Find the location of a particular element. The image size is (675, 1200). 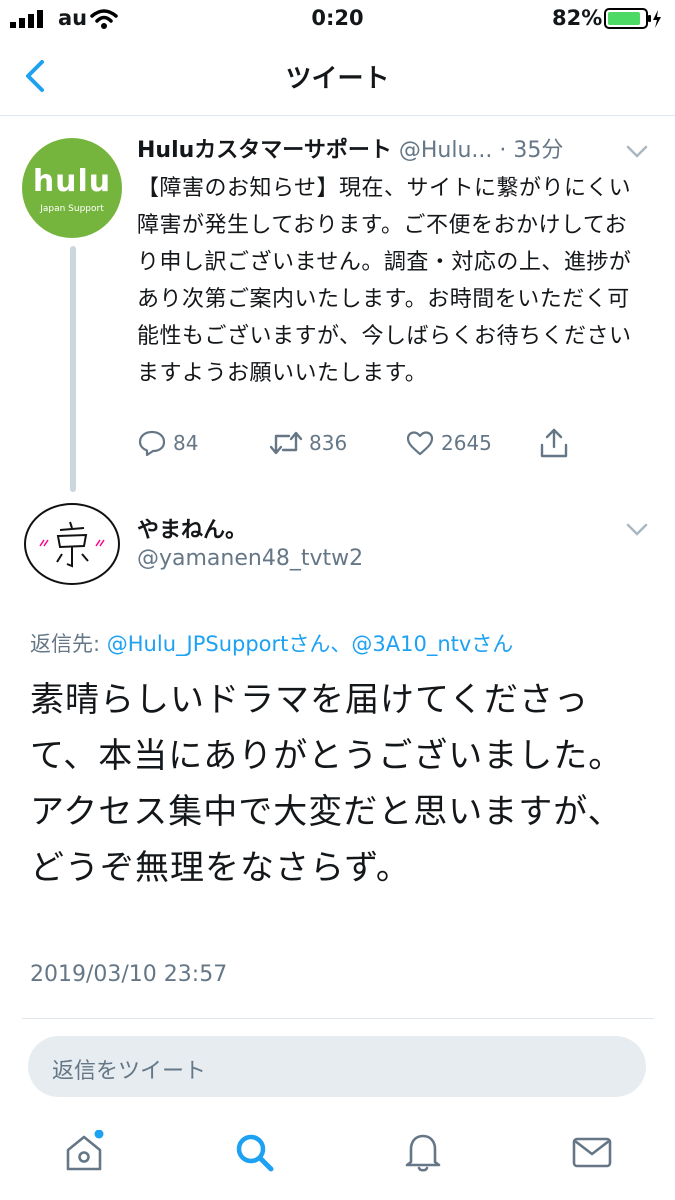

page-title: ツイート is located at coordinates (337, 79).